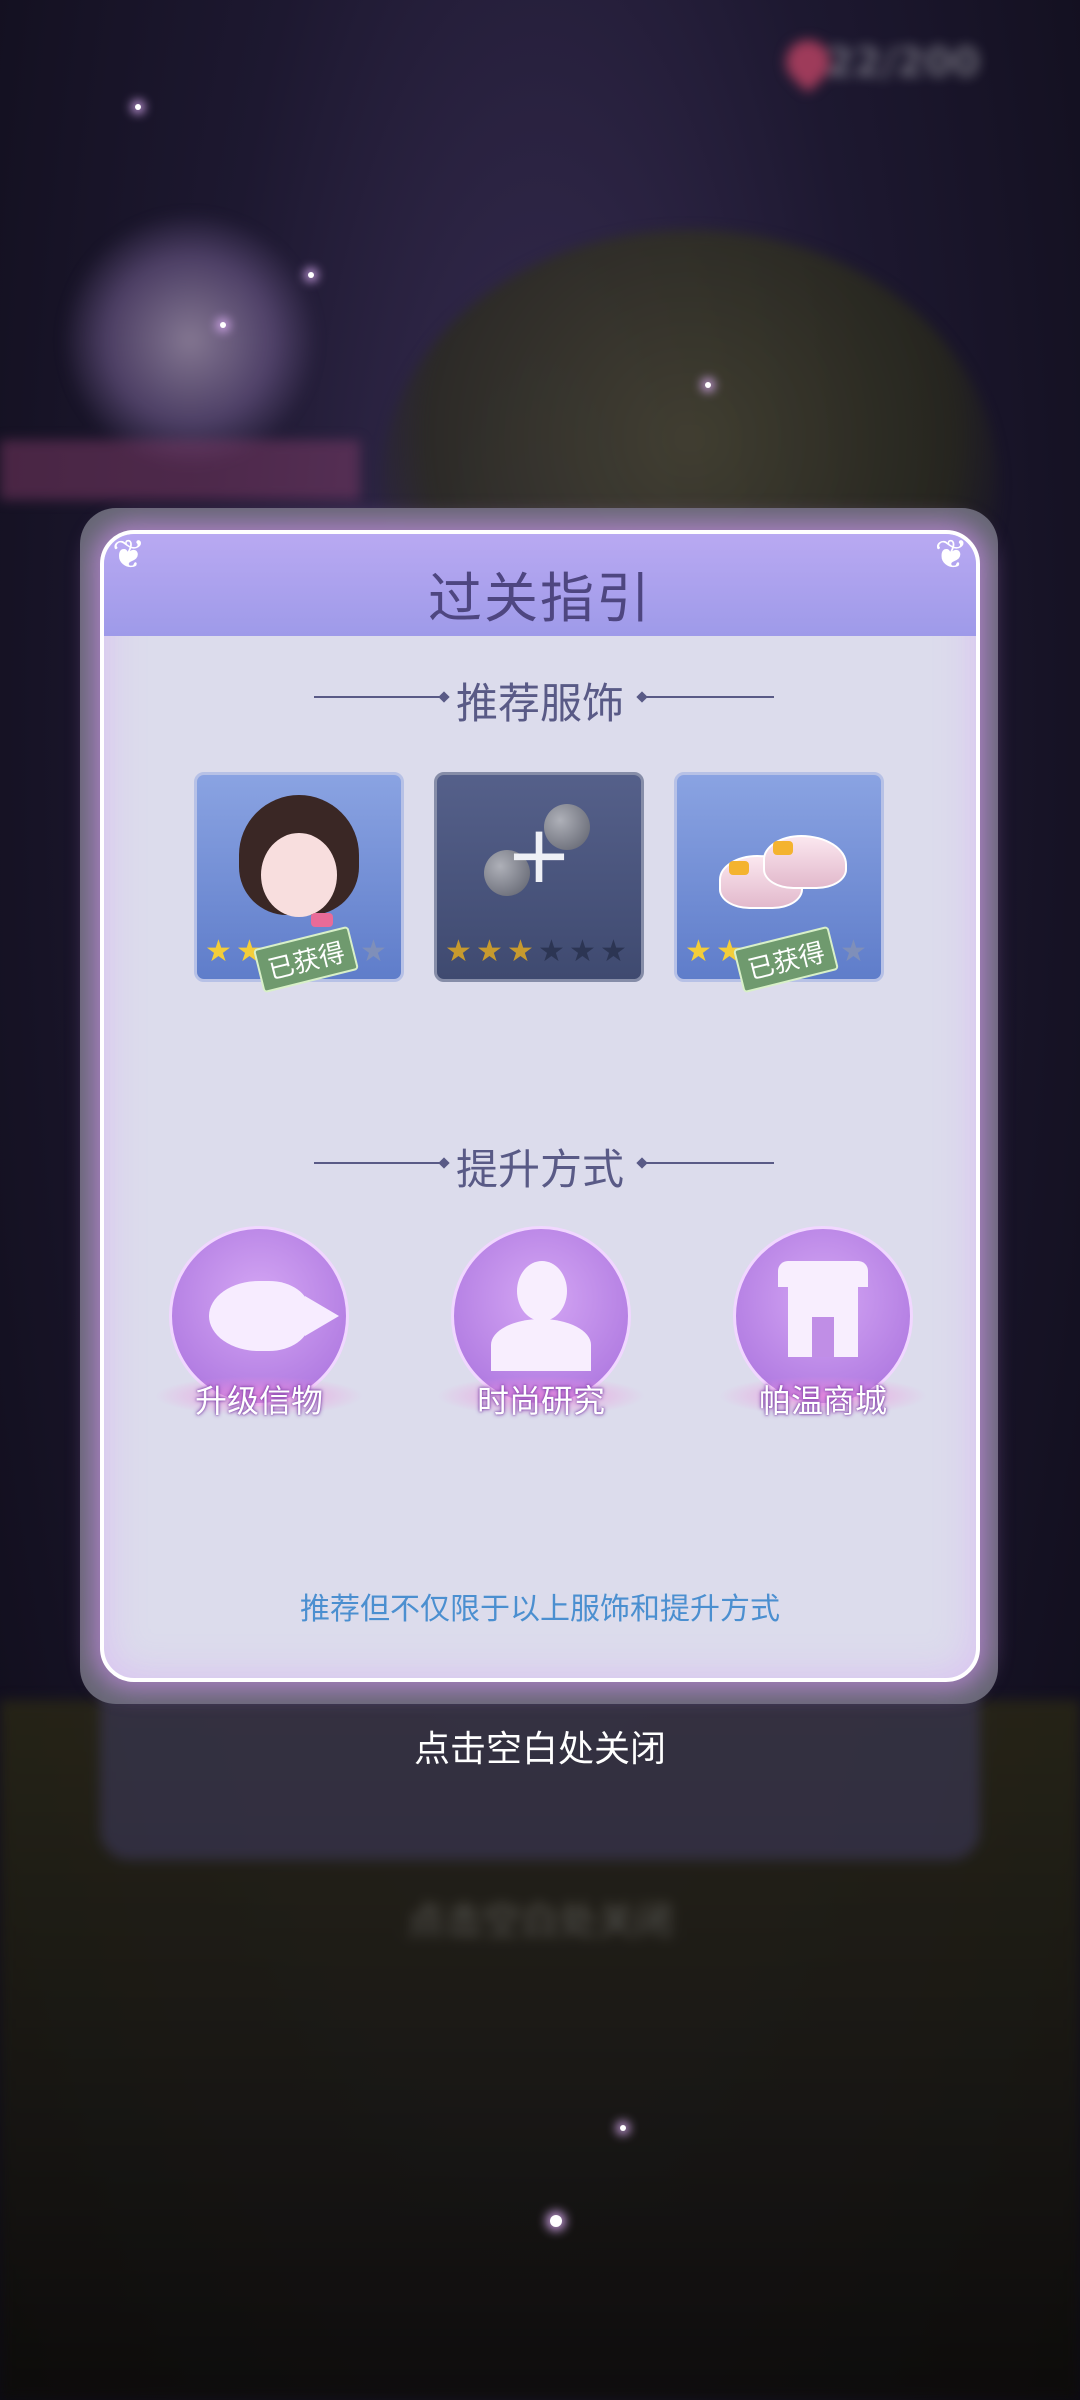  I want to click on outfit-card-shoes: ★★★★★★ 已获得, so click(779, 883).